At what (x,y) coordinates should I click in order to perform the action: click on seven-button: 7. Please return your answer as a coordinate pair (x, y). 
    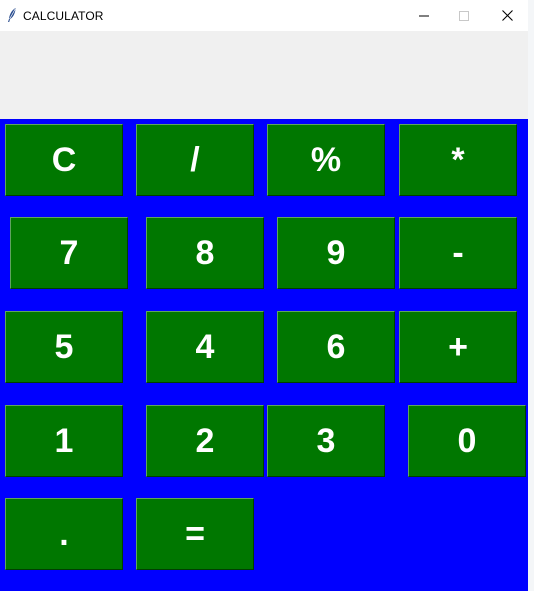
    Looking at the image, I should click on (69, 253).